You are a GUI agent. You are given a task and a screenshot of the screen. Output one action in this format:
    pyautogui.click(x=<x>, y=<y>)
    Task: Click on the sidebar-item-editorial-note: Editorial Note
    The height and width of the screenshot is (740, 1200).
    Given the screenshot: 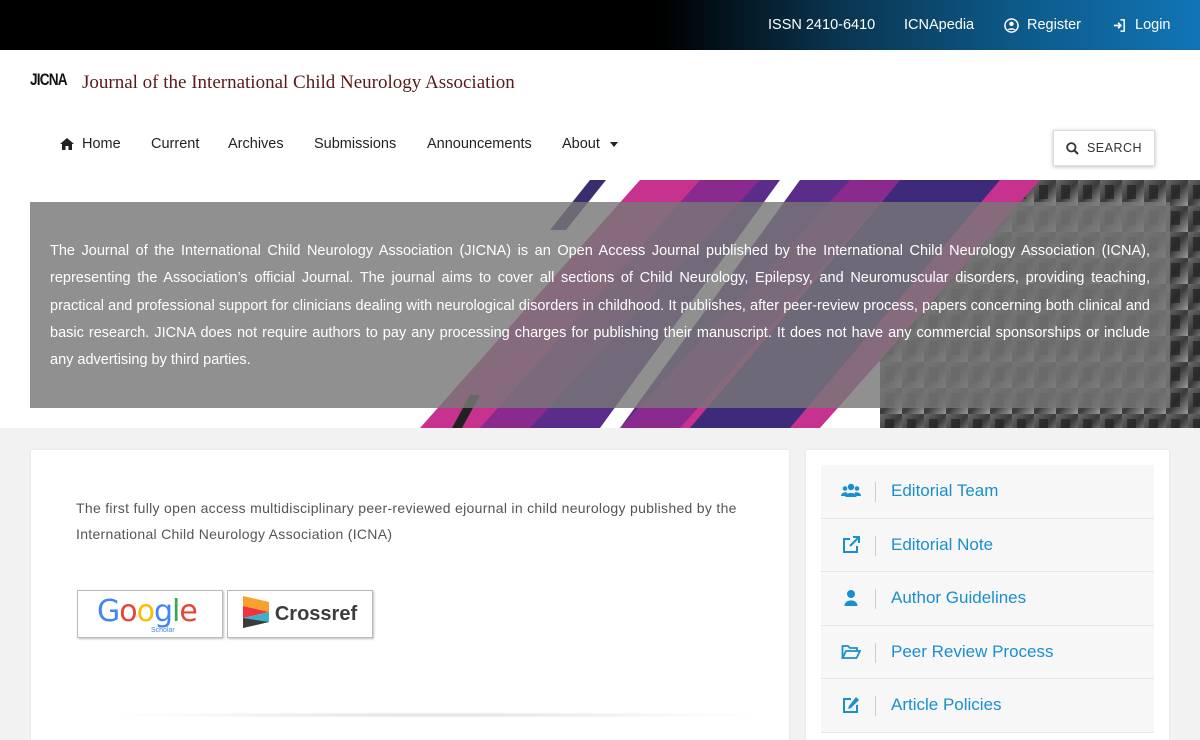 What is the action you would take?
    pyautogui.click(x=987, y=545)
    